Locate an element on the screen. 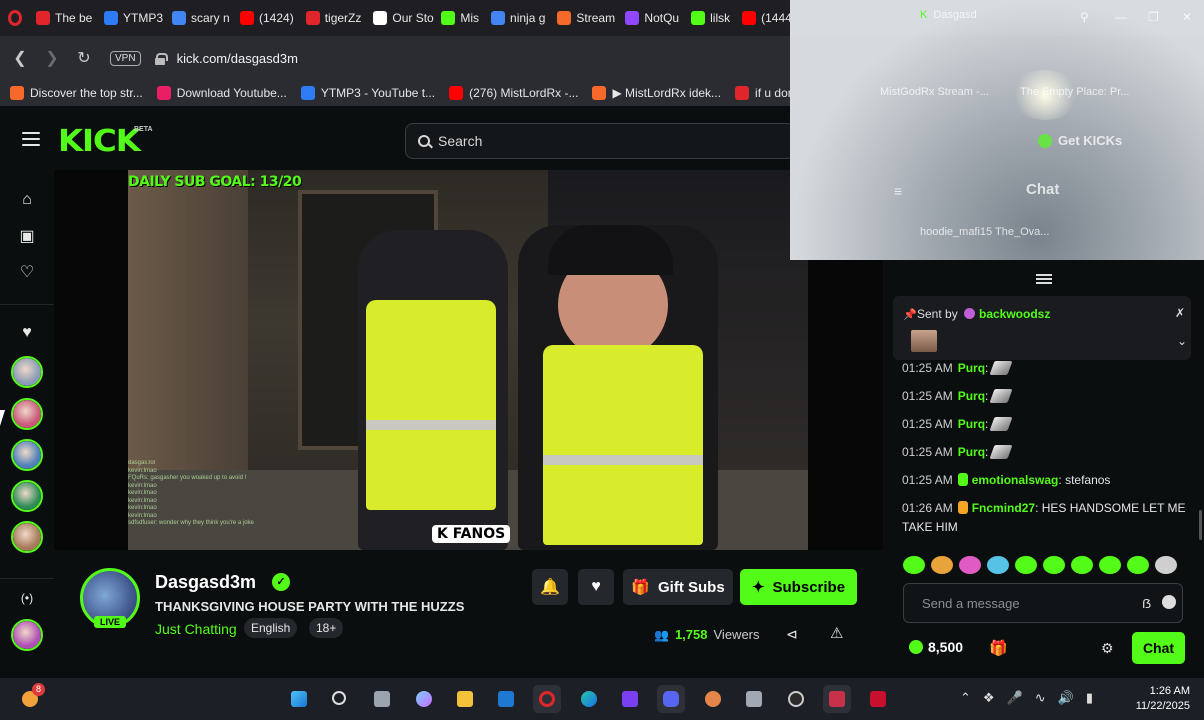 This screenshot has width=1204, height=720. forward-icon: ❯ is located at coordinates (52, 58).